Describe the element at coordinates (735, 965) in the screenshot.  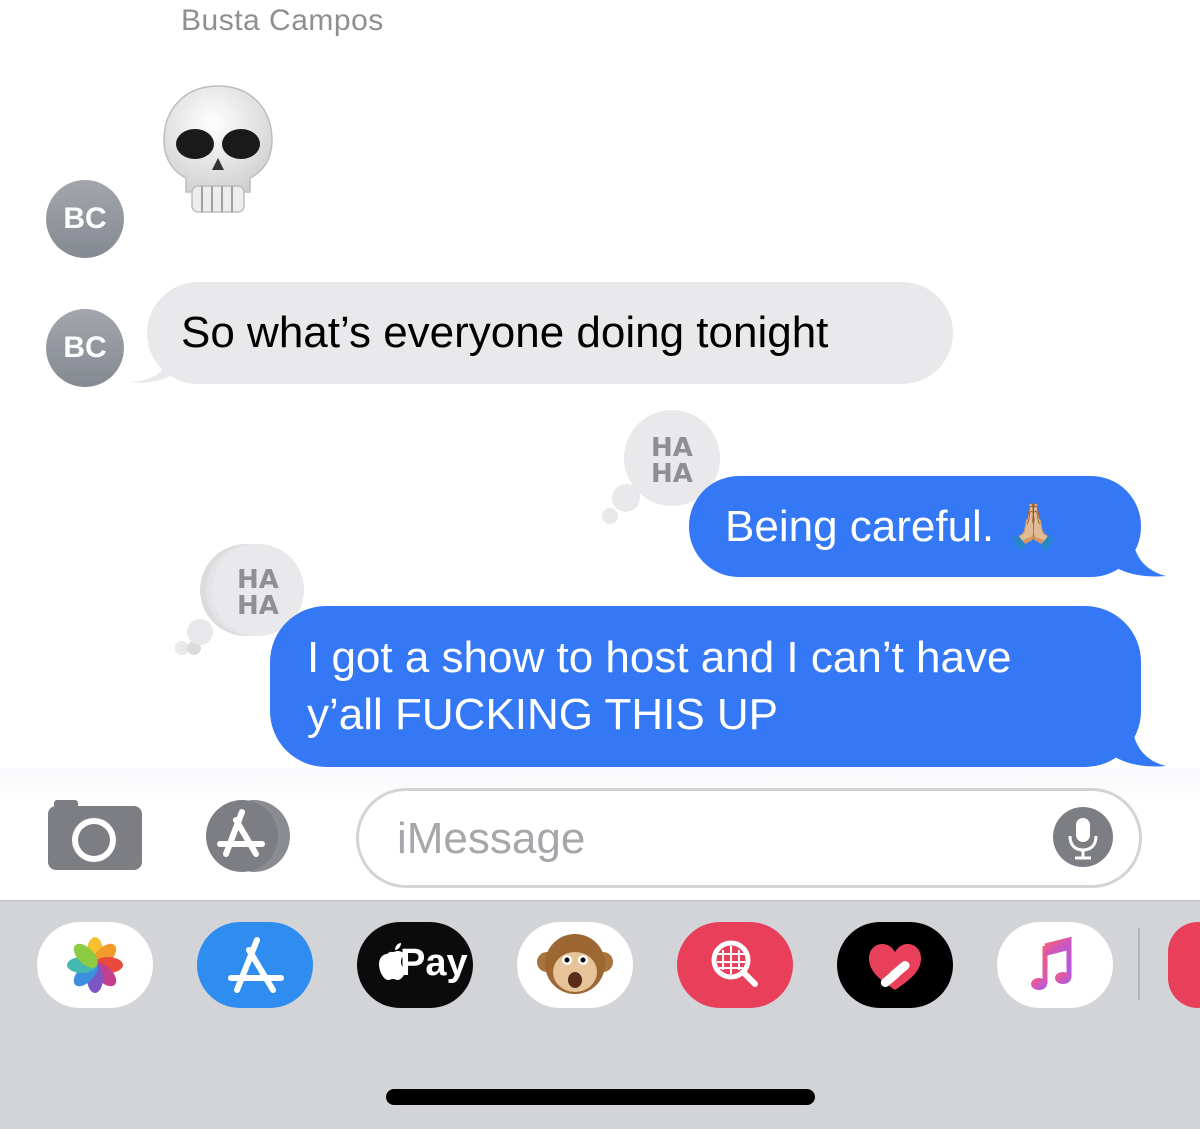
I see `image-search-icon` at that location.